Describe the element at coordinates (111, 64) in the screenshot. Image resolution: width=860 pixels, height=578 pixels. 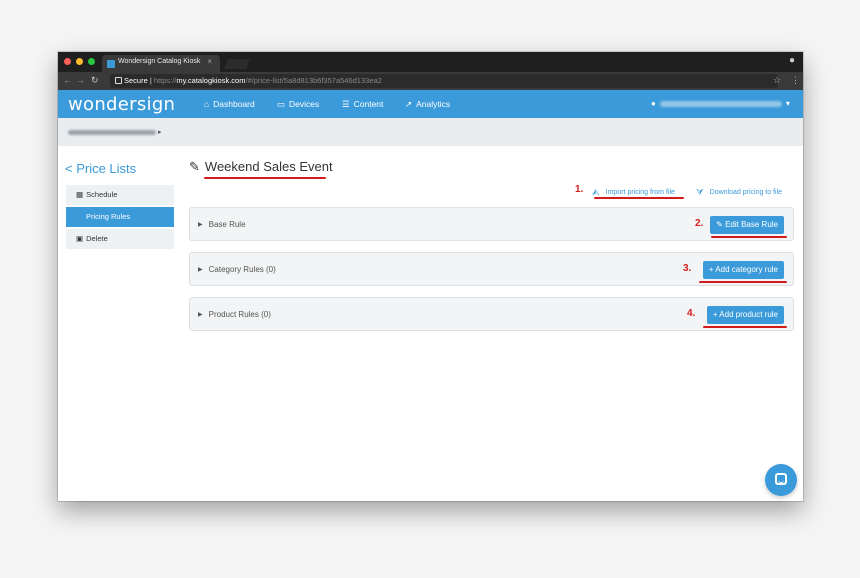
I see `favicon-icon` at that location.